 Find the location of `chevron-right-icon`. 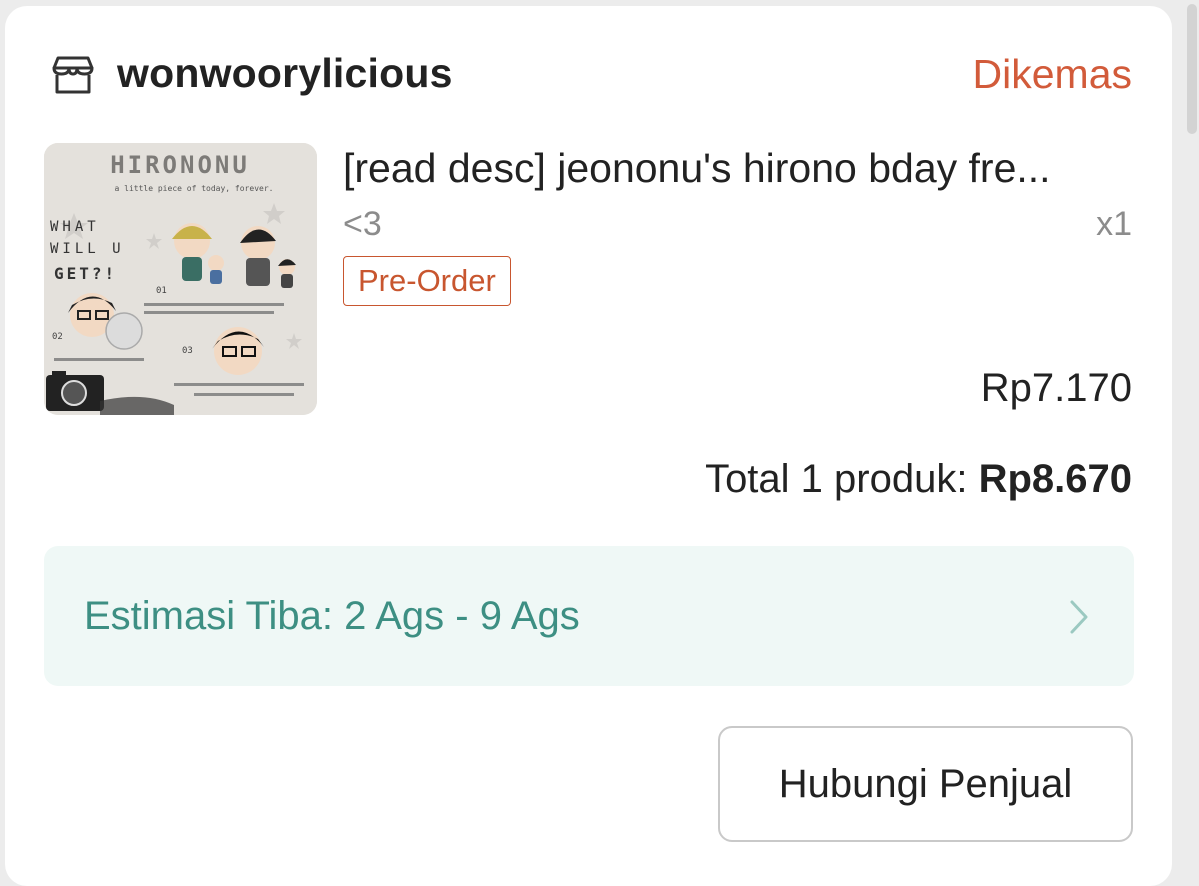

chevron-right-icon is located at coordinates (1079, 617).